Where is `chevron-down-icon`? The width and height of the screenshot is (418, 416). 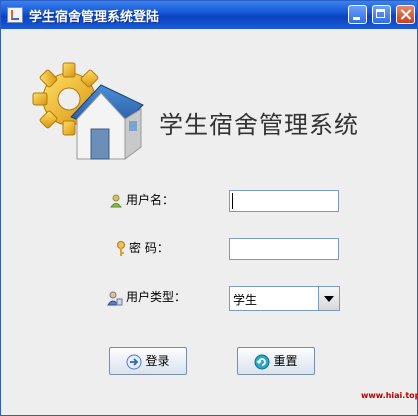
chevron-down-icon is located at coordinates (328, 298).